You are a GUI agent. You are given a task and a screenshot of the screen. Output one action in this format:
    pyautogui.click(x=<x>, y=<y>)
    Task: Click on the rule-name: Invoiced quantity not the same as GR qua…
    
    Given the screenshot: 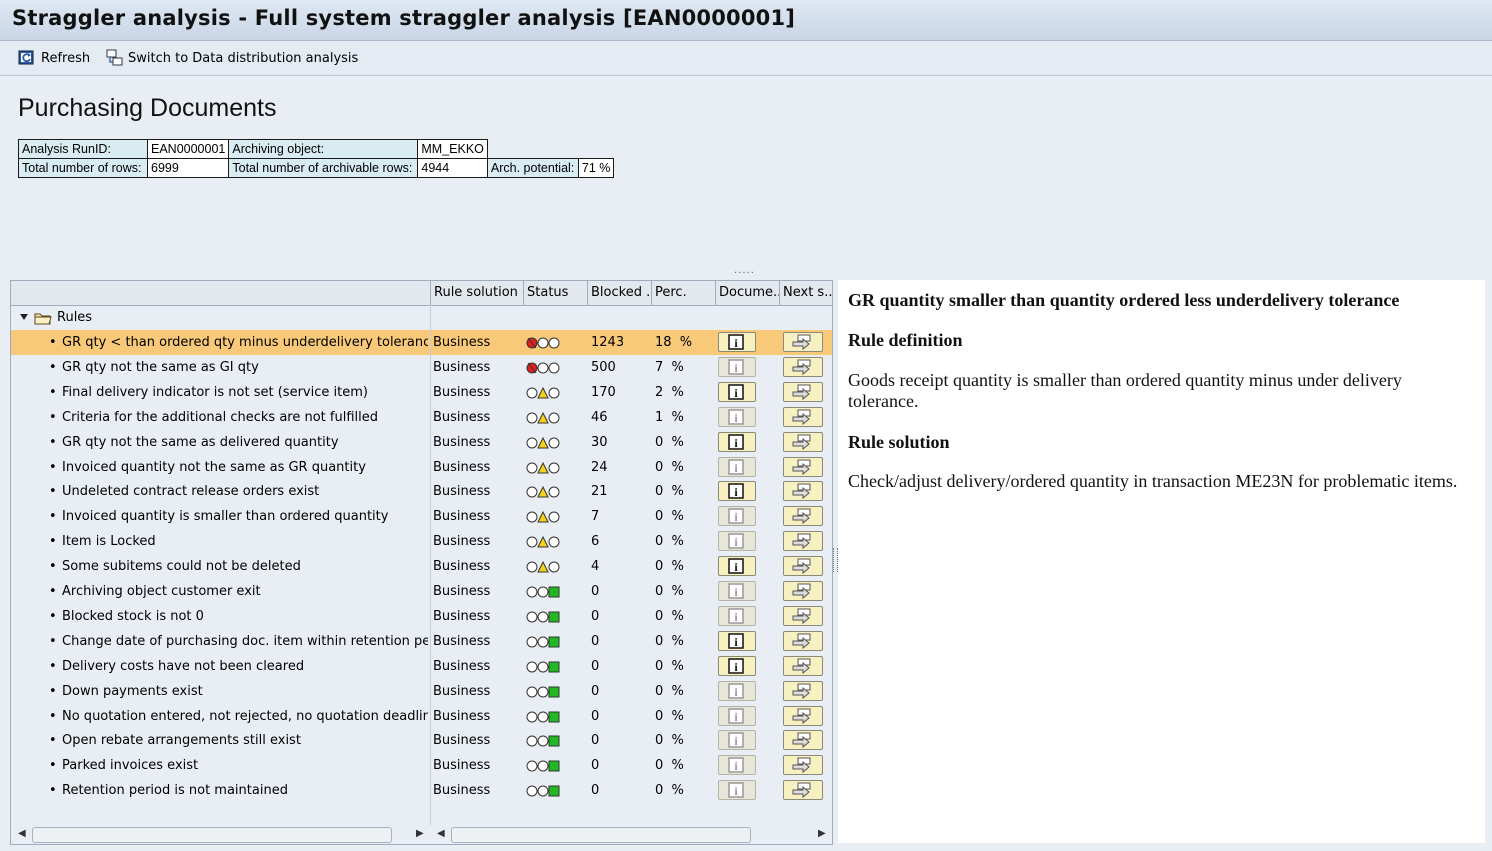 What is the action you would take?
    pyautogui.click(x=214, y=467)
    